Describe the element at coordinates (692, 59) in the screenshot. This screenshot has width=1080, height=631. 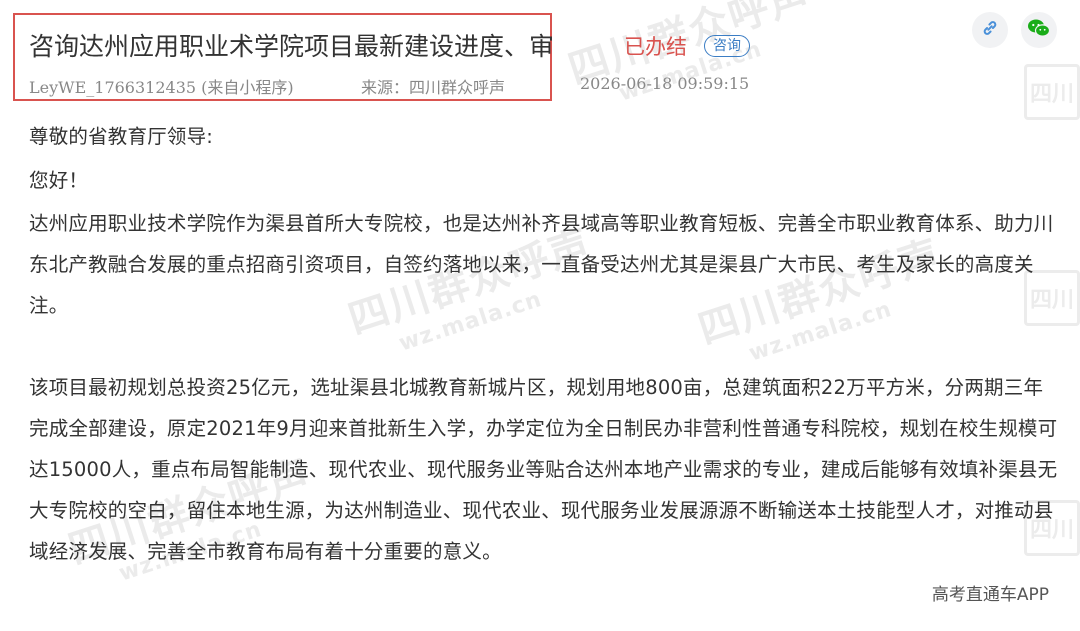
I see `watermark: 四川群众呼声 wz.mala.cn` at that location.